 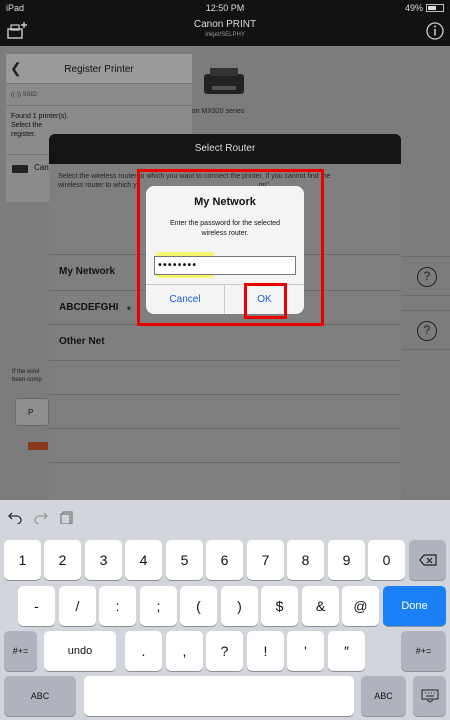 What do you see at coordinates (36, 606) in the screenshot?
I see `key-minus: -` at bounding box center [36, 606].